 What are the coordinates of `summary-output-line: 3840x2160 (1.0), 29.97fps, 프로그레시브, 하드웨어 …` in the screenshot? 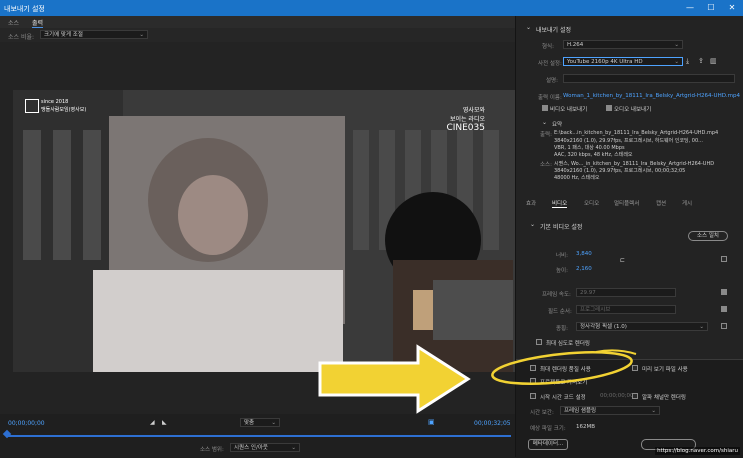 It's located at (628, 141).